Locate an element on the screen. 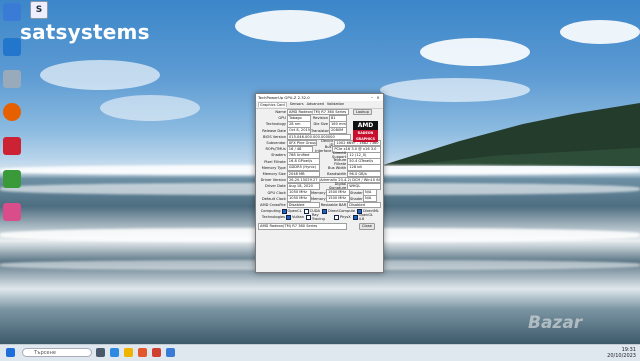 The height and width of the screenshot is (361, 640). label: Driver Date is located at coordinates (275, 186).